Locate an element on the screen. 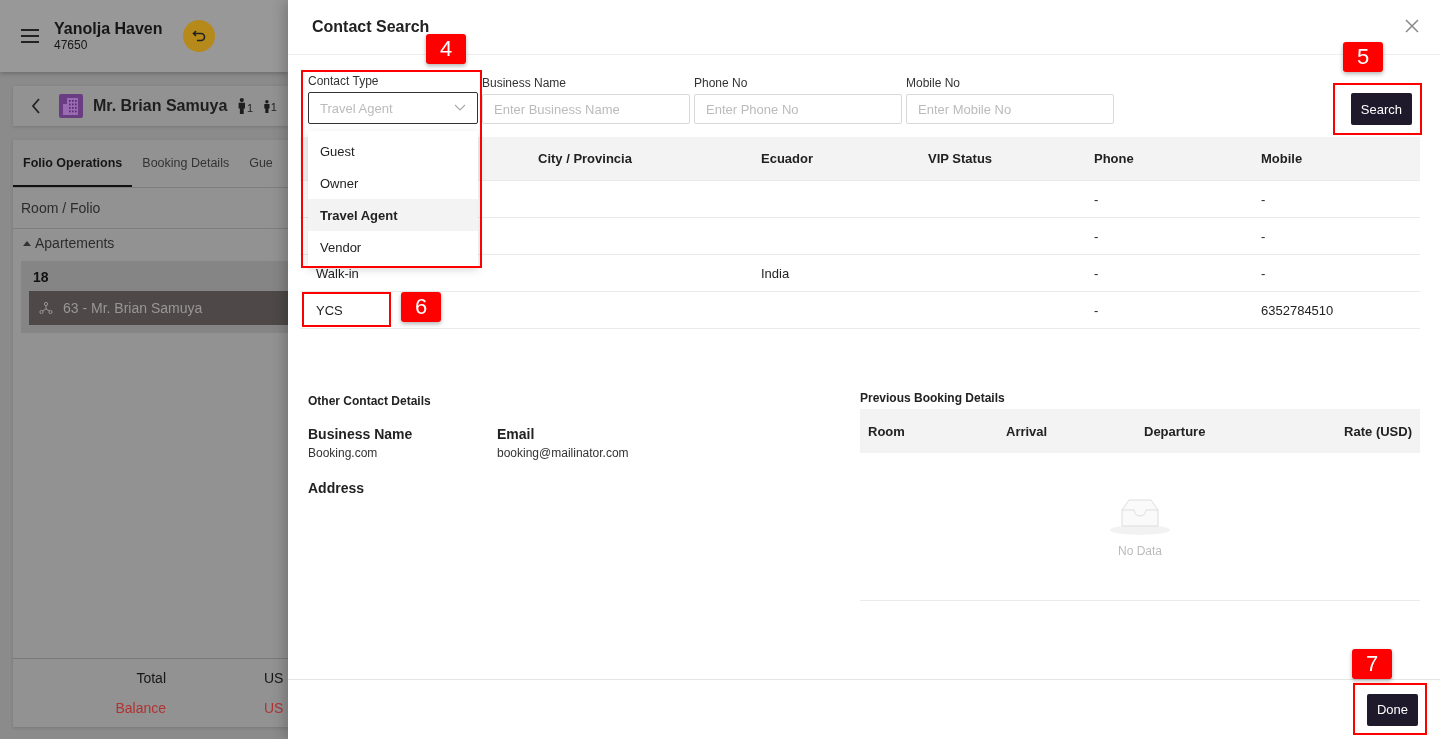  dropdown-option: Owner is located at coordinates (393, 183).